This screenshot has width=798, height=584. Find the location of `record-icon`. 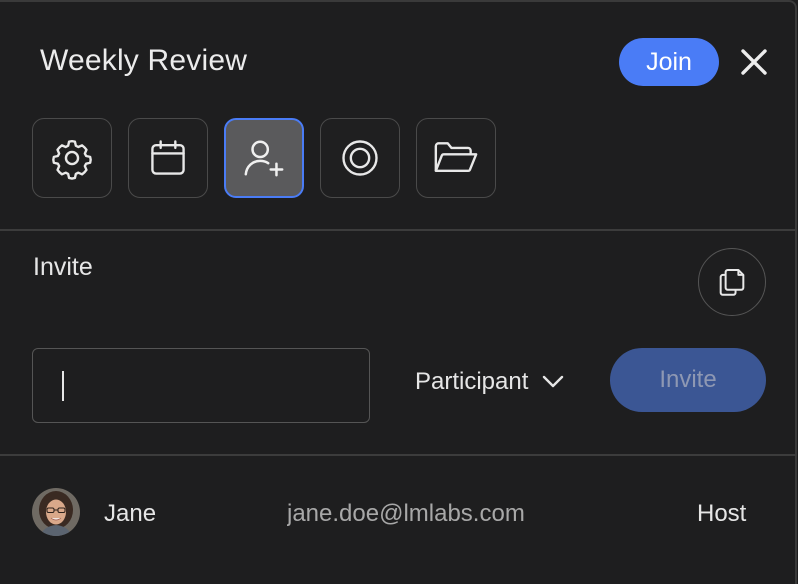

record-icon is located at coordinates (360, 158).